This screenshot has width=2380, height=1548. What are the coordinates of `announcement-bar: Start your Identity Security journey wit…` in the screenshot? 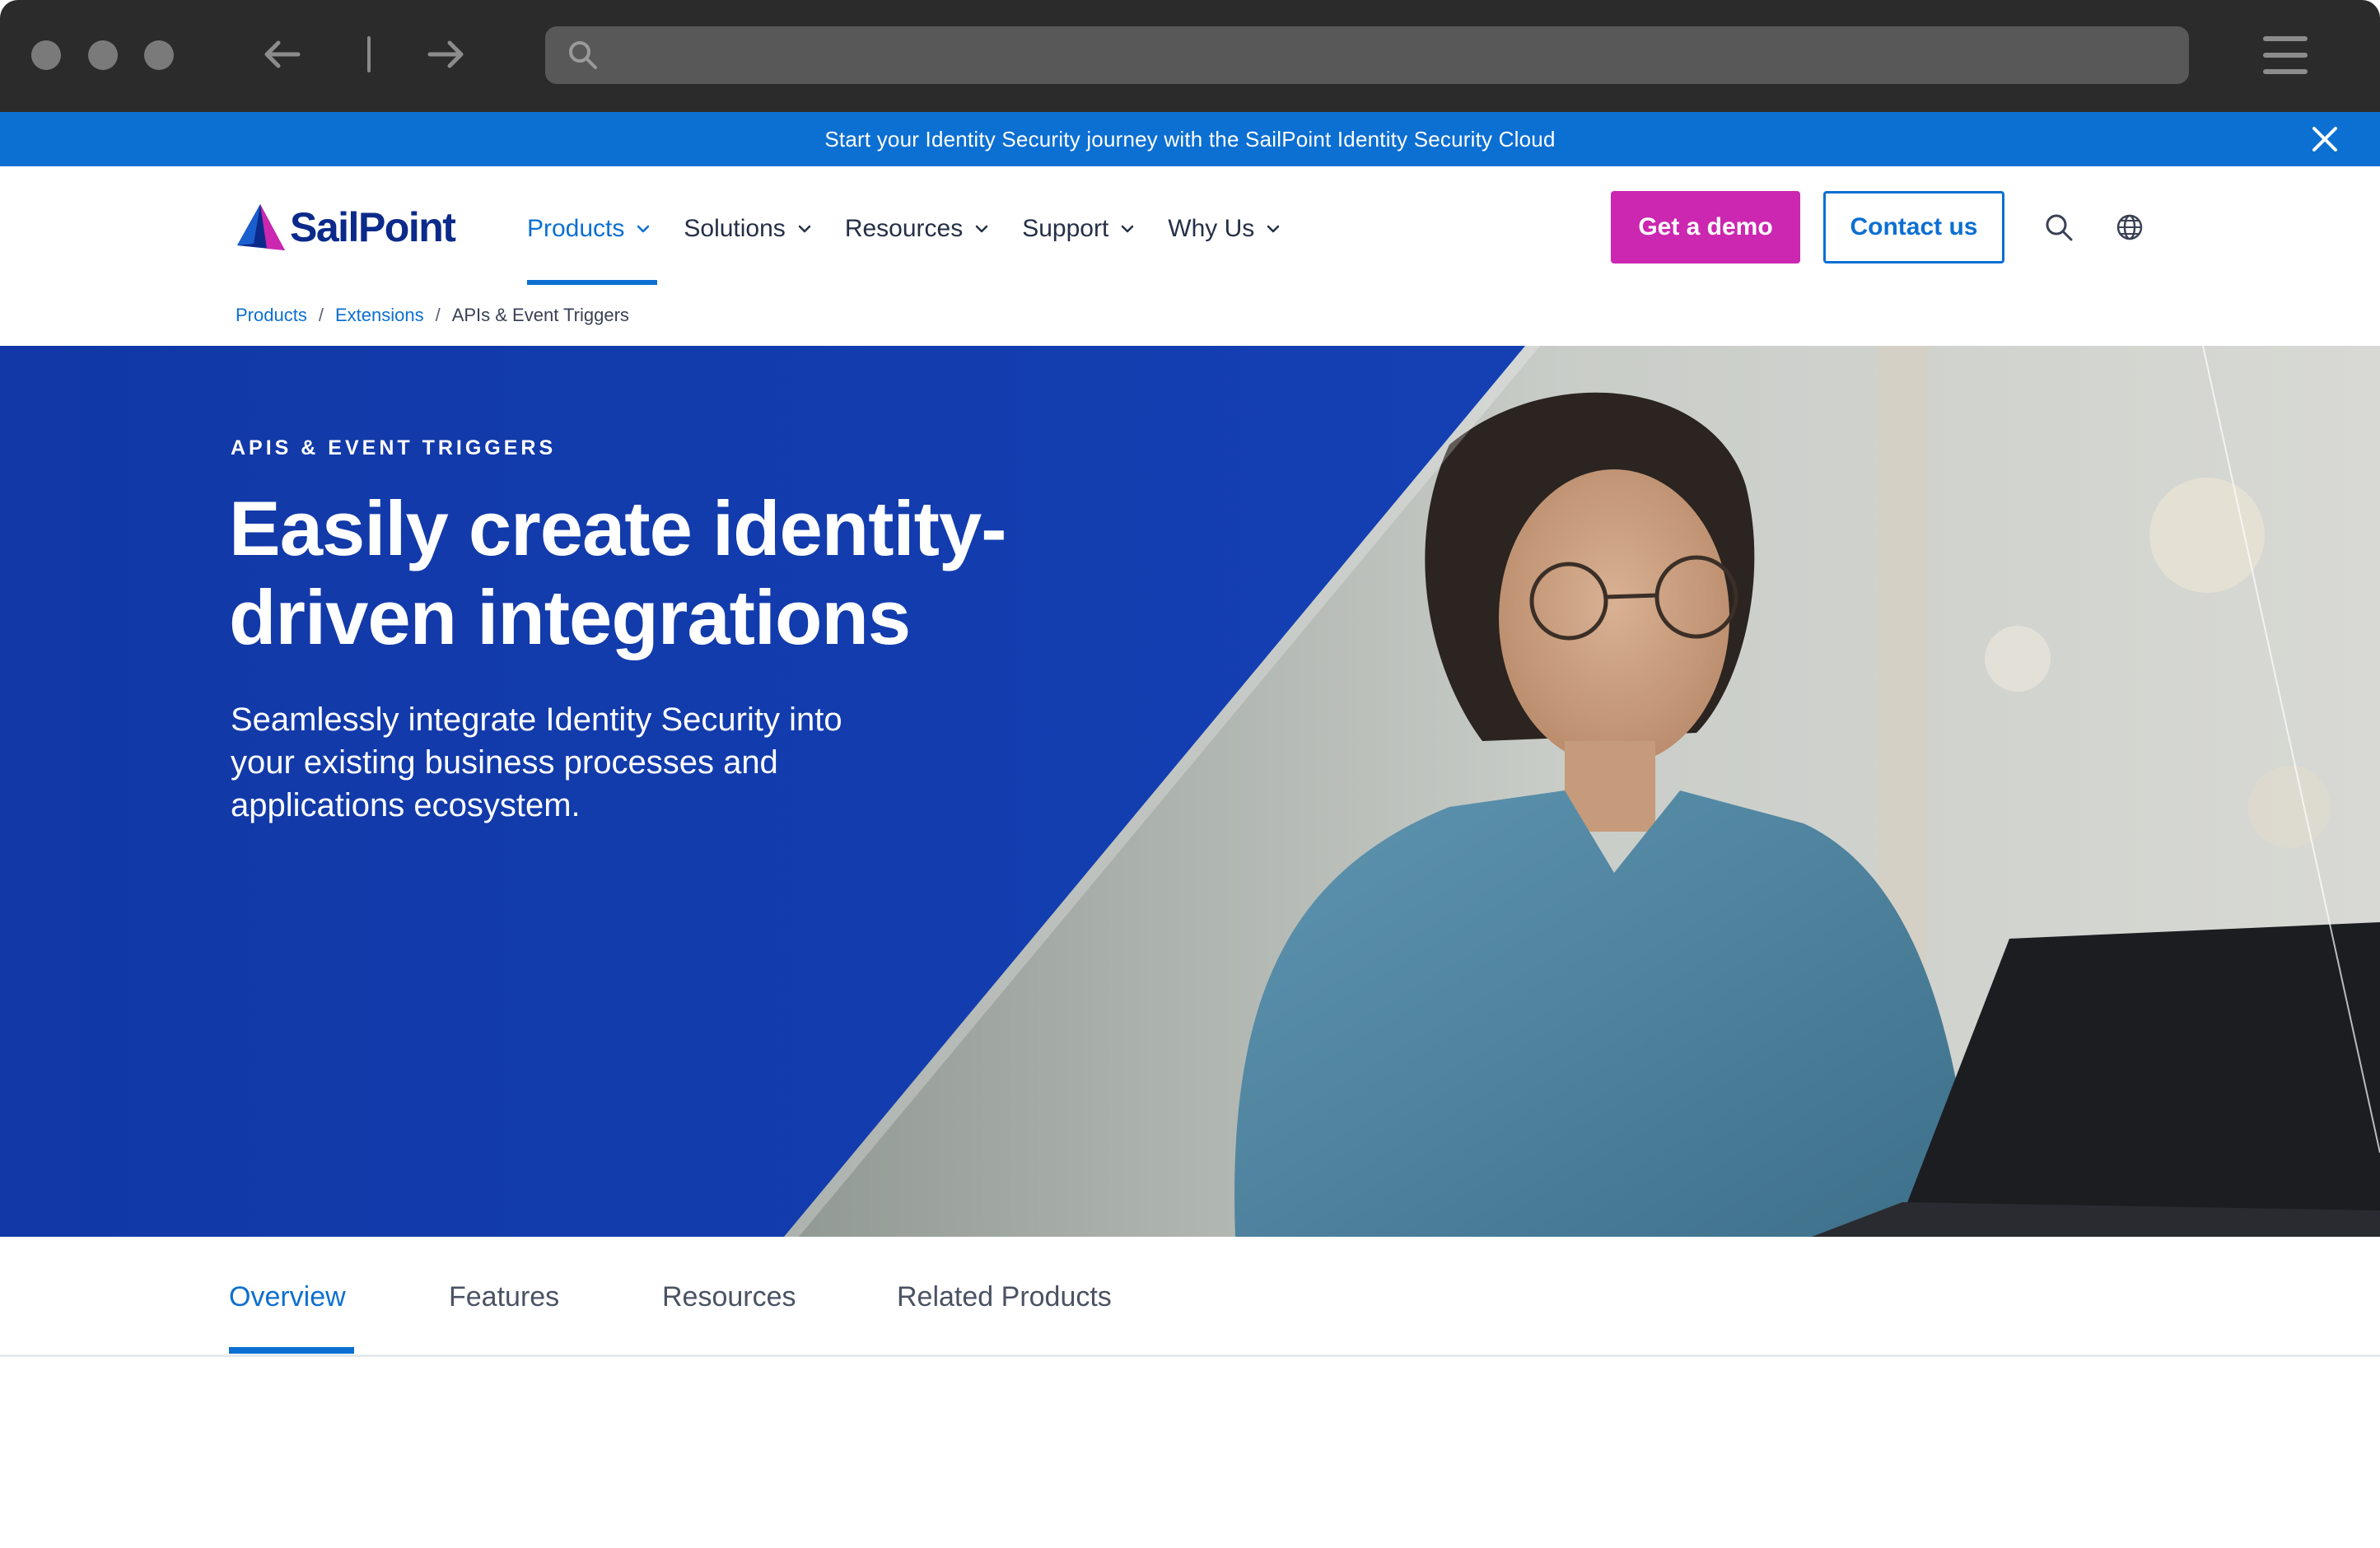 It's located at (1190, 139).